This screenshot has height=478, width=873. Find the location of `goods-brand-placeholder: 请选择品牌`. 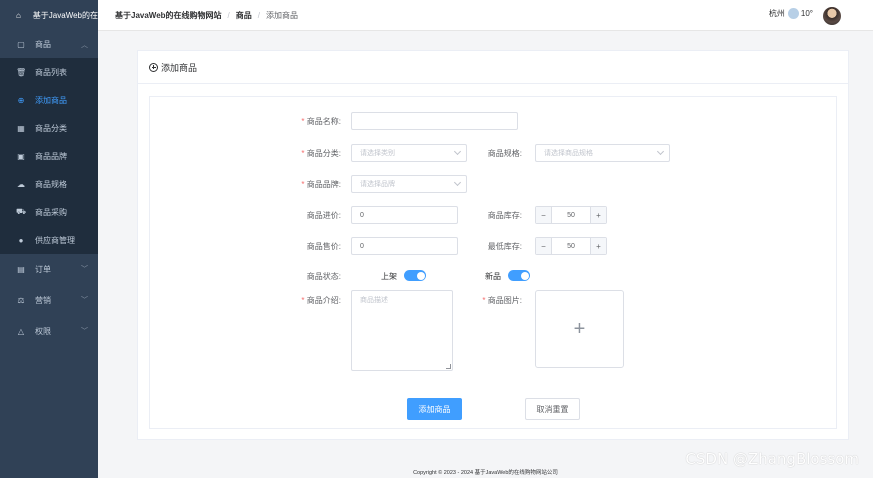

goods-brand-placeholder: 请选择品牌 is located at coordinates (377, 184).